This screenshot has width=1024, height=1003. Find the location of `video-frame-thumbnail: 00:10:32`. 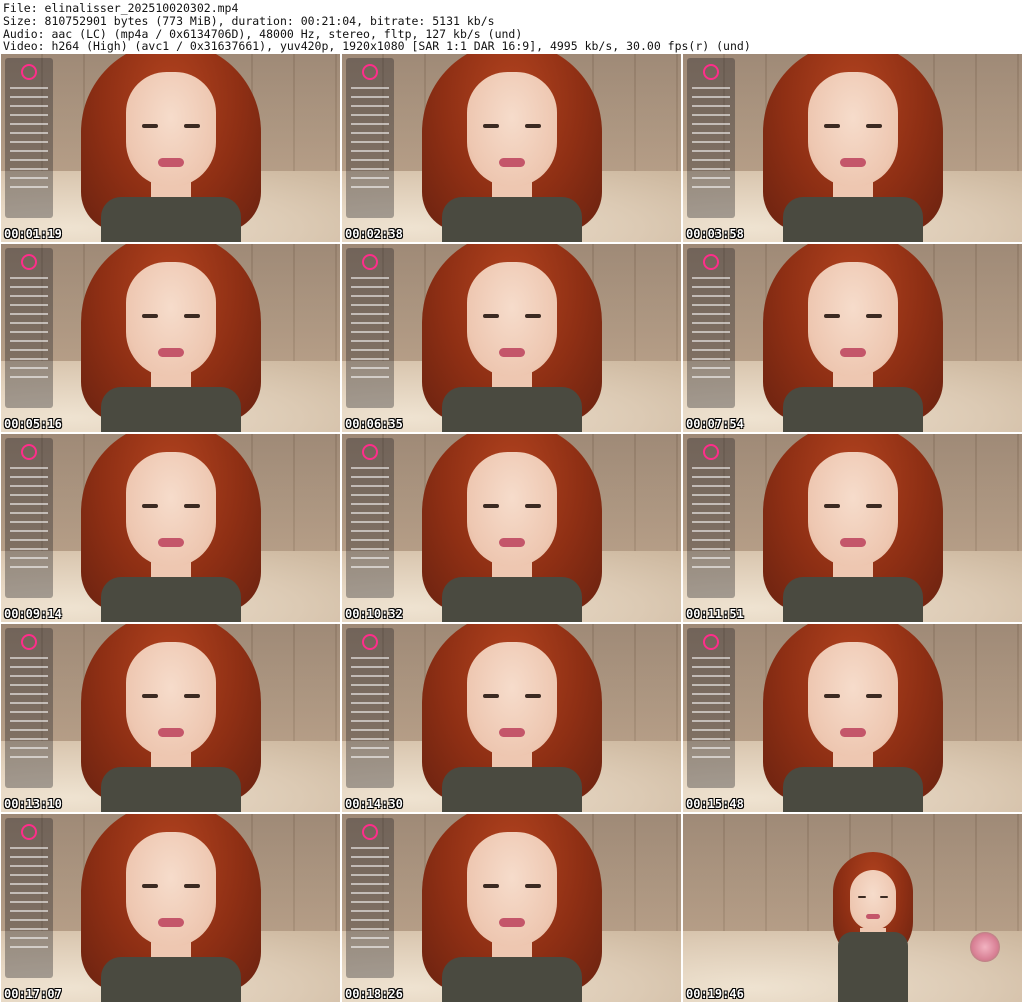

video-frame-thumbnail: 00:10:32 is located at coordinates (511, 528).